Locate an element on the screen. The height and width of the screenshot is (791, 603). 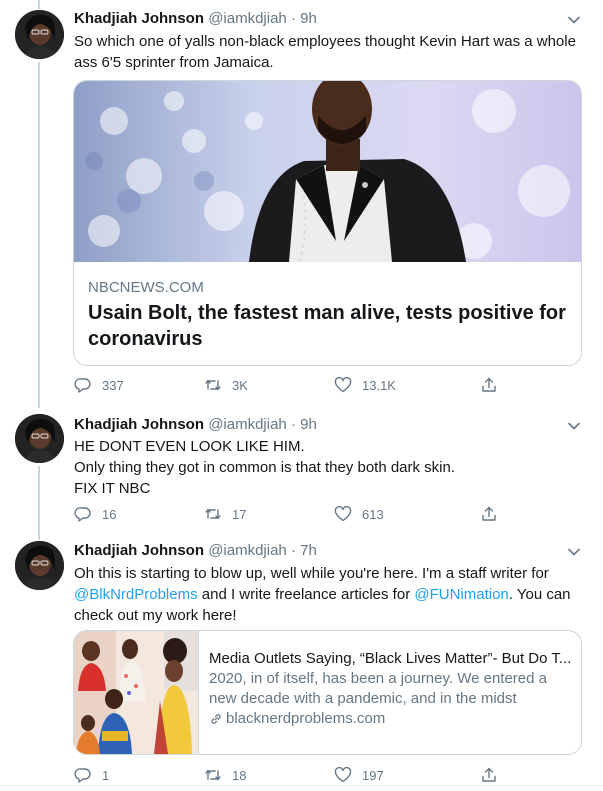
card-thumbnail is located at coordinates (136, 692).